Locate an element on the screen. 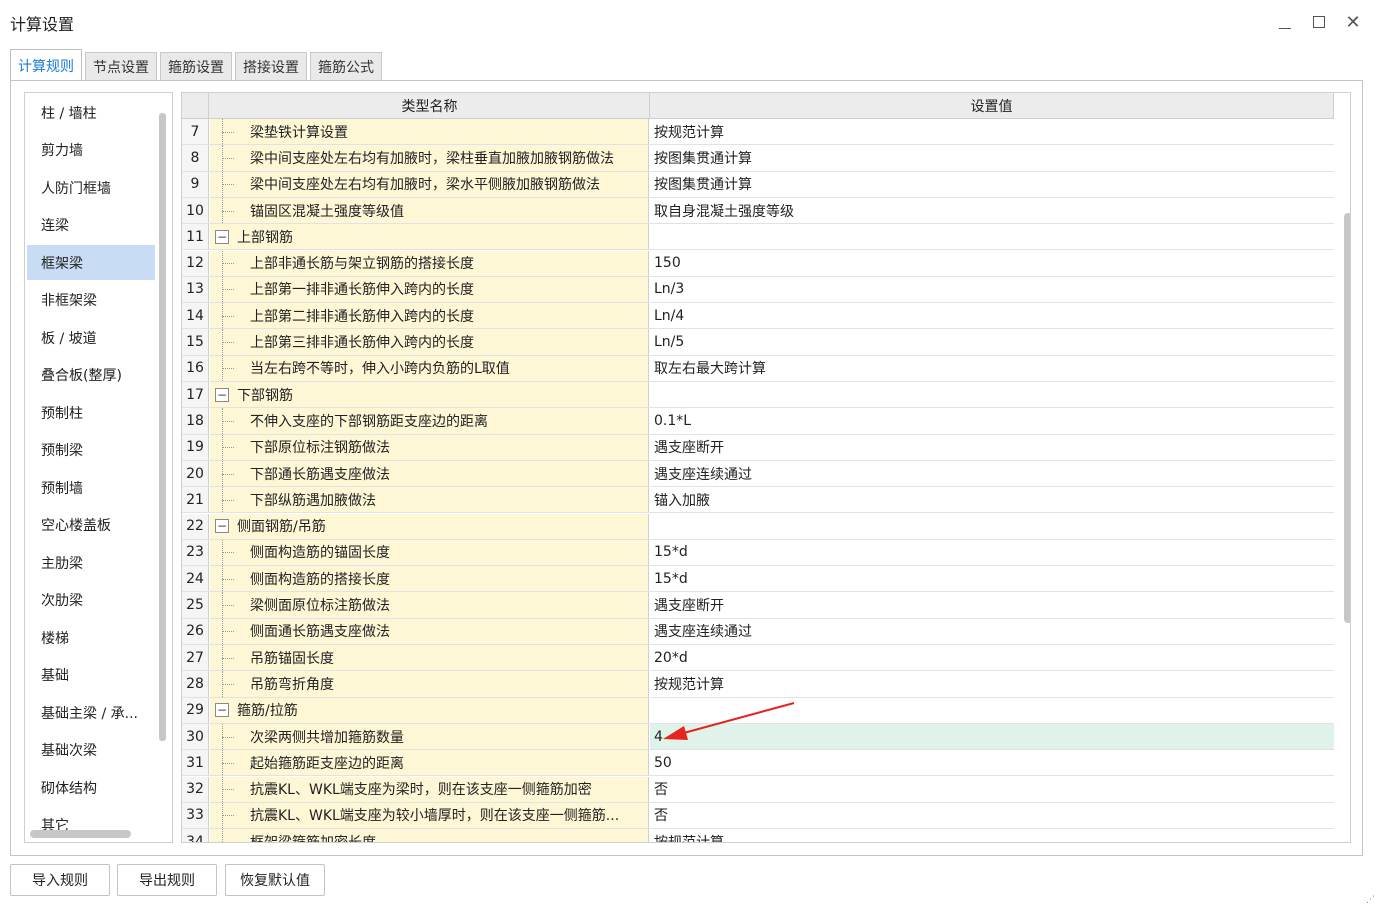 This screenshot has width=1381, height=909. setting-value-cell: 4 is located at coordinates (992, 736).